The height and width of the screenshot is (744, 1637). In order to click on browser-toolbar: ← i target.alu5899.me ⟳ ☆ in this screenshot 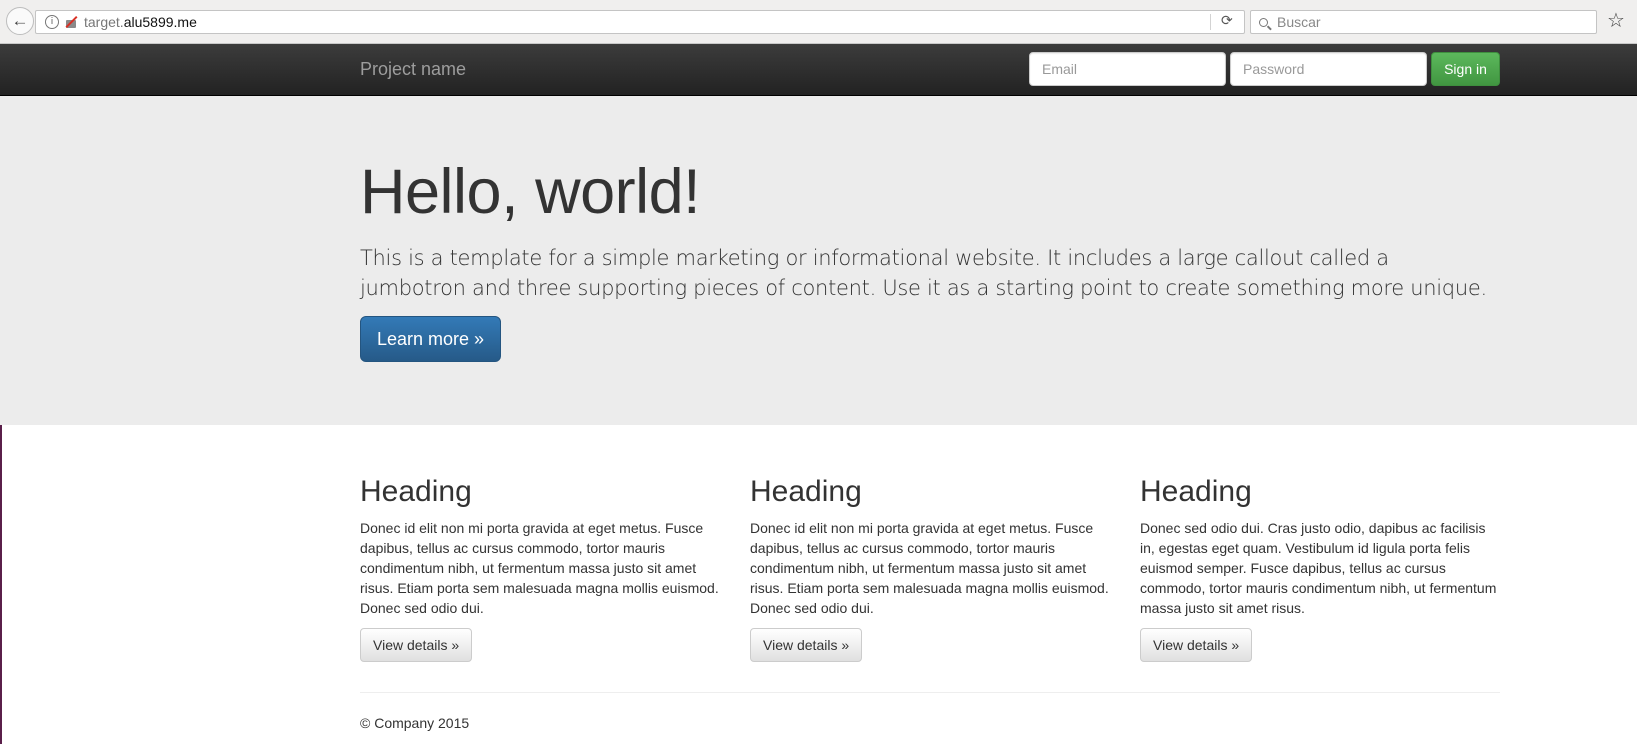, I will do `click(818, 22)`.